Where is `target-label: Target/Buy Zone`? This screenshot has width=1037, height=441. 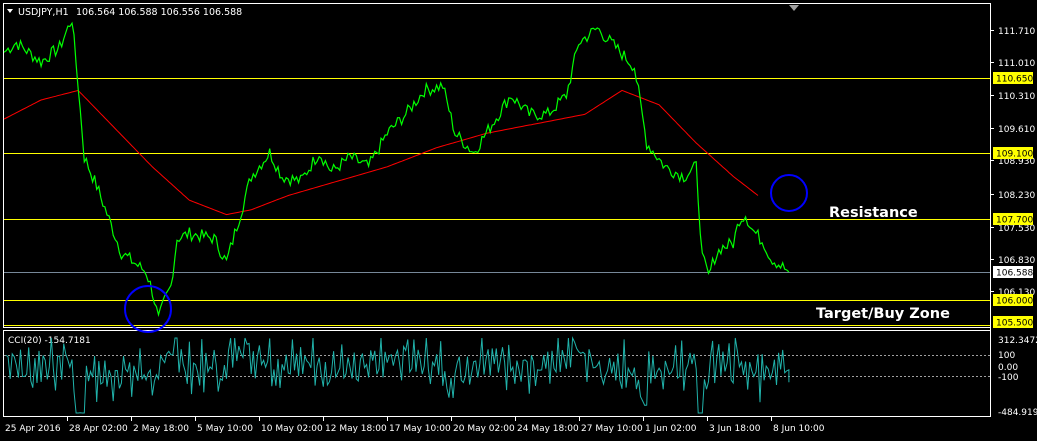
target-label: Target/Buy Zone is located at coordinates (883, 314).